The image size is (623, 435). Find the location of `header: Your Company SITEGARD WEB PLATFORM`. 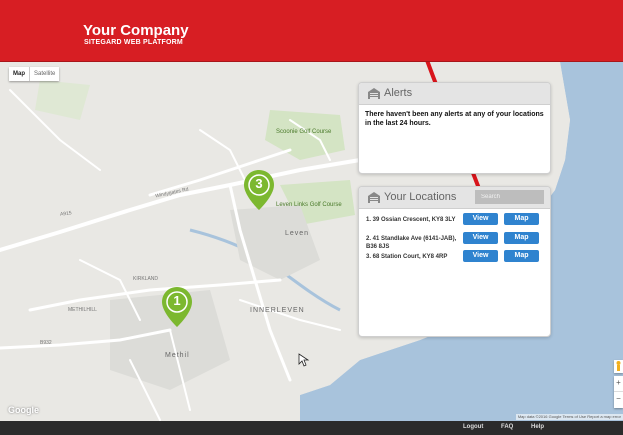

header: Your Company SITEGARD WEB PLATFORM is located at coordinates (311, 31).